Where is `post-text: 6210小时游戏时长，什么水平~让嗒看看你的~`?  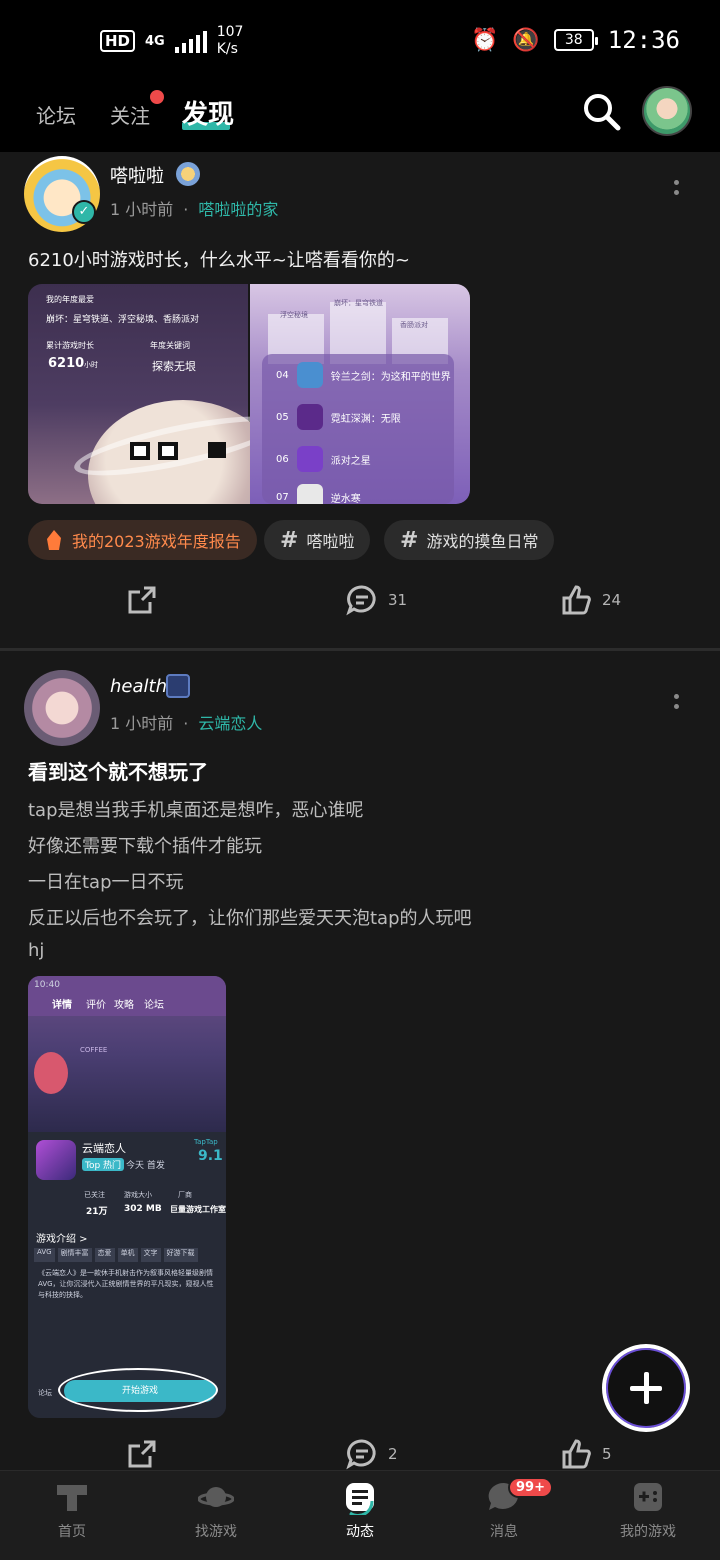 post-text: 6210小时游戏时长，什么水平~让嗒看看你的~ is located at coordinates (219, 260).